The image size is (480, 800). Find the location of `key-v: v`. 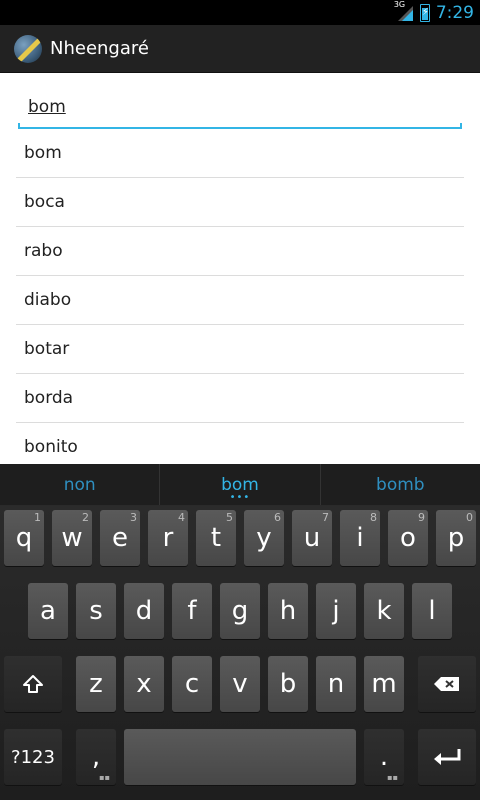

key-v: v is located at coordinates (240, 684).